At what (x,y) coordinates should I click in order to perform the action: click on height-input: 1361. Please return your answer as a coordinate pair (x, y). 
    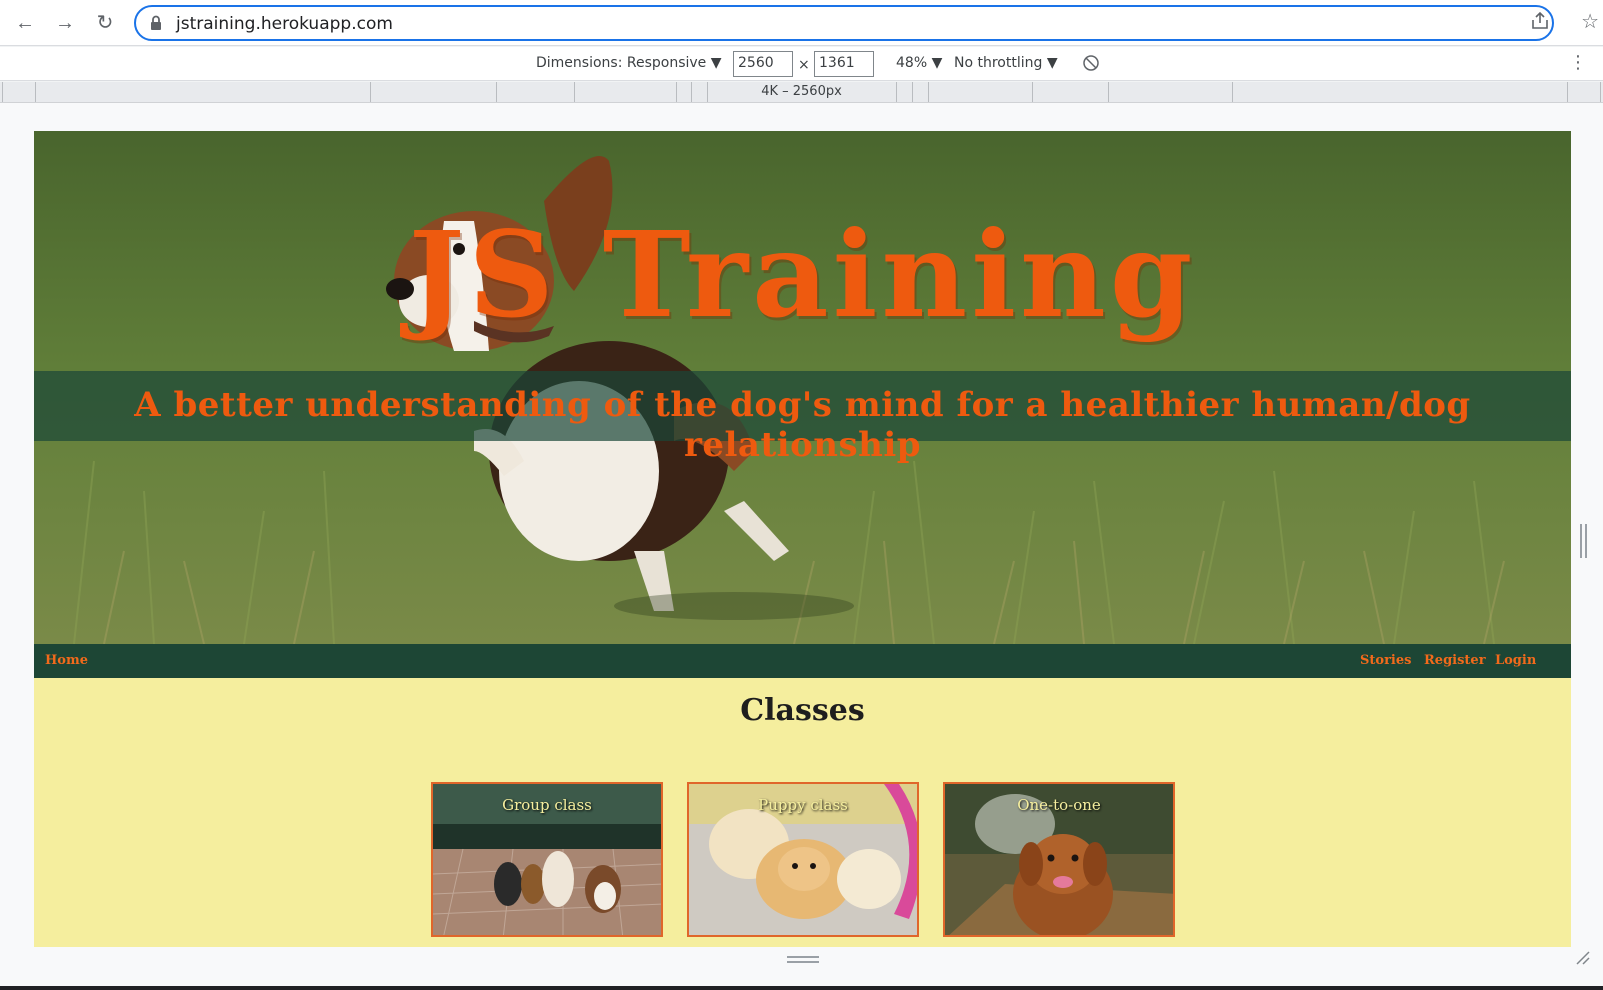
    Looking at the image, I should click on (844, 64).